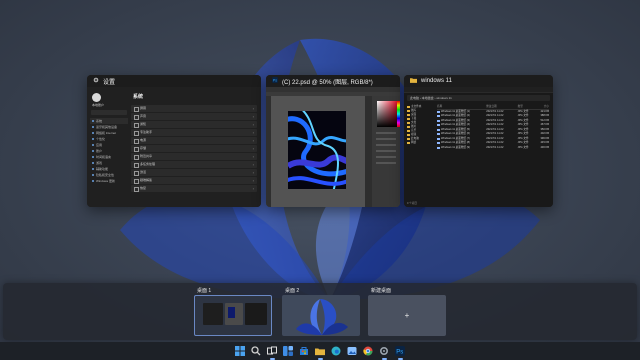 This screenshot has width=640, height=360. I want to click on window-title: windows 11, so click(436, 81).